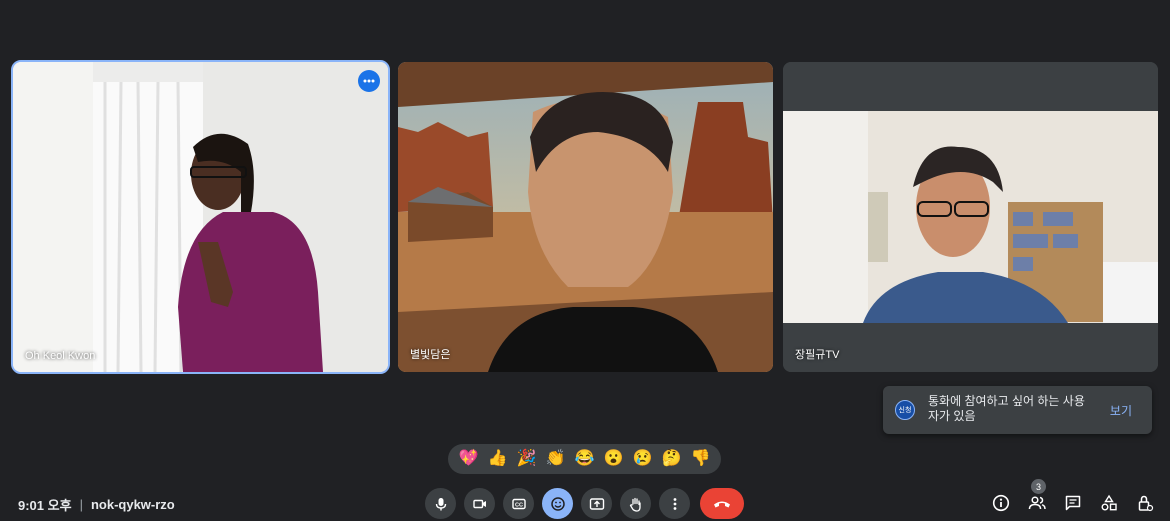  I want to click on join-request-message: 통화에 참여하고 싶어 하는 사용자가 있음, so click(1006, 408).